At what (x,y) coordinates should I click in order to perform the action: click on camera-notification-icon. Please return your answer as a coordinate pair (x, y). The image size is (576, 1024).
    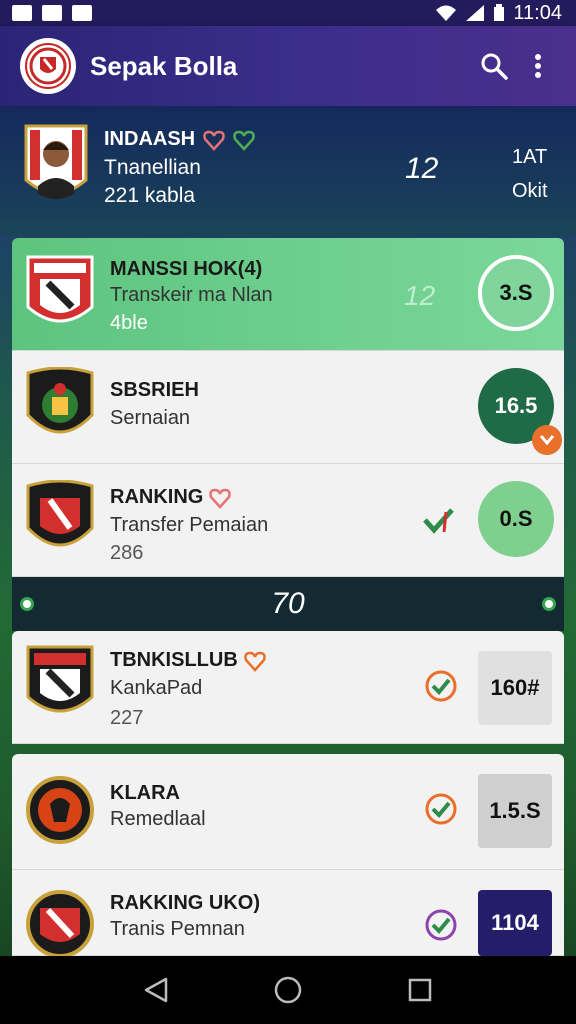
    Looking at the image, I should click on (52, 13).